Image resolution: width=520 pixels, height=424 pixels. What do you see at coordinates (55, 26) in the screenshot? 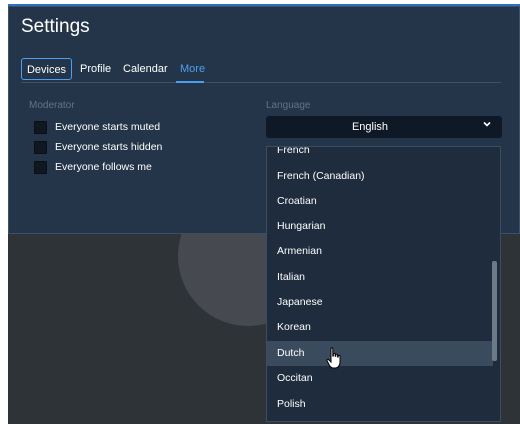
I see `dialog-title: Settings` at bounding box center [55, 26].